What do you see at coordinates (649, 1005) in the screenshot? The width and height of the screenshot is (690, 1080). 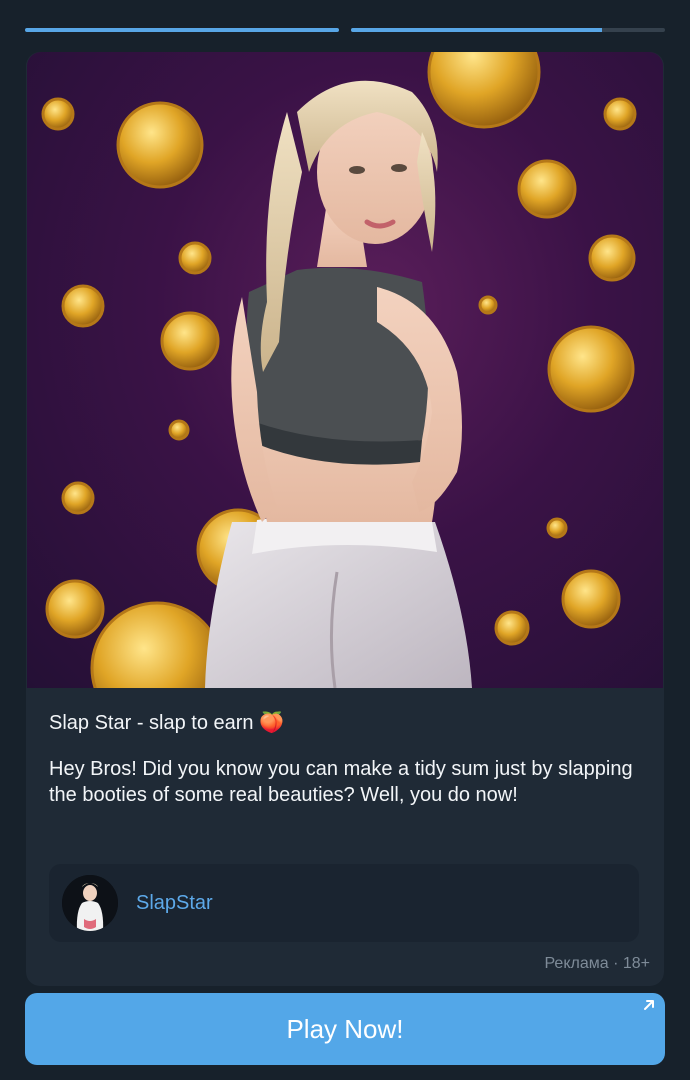 I see `external-arrow-icon` at bounding box center [649, 1005].